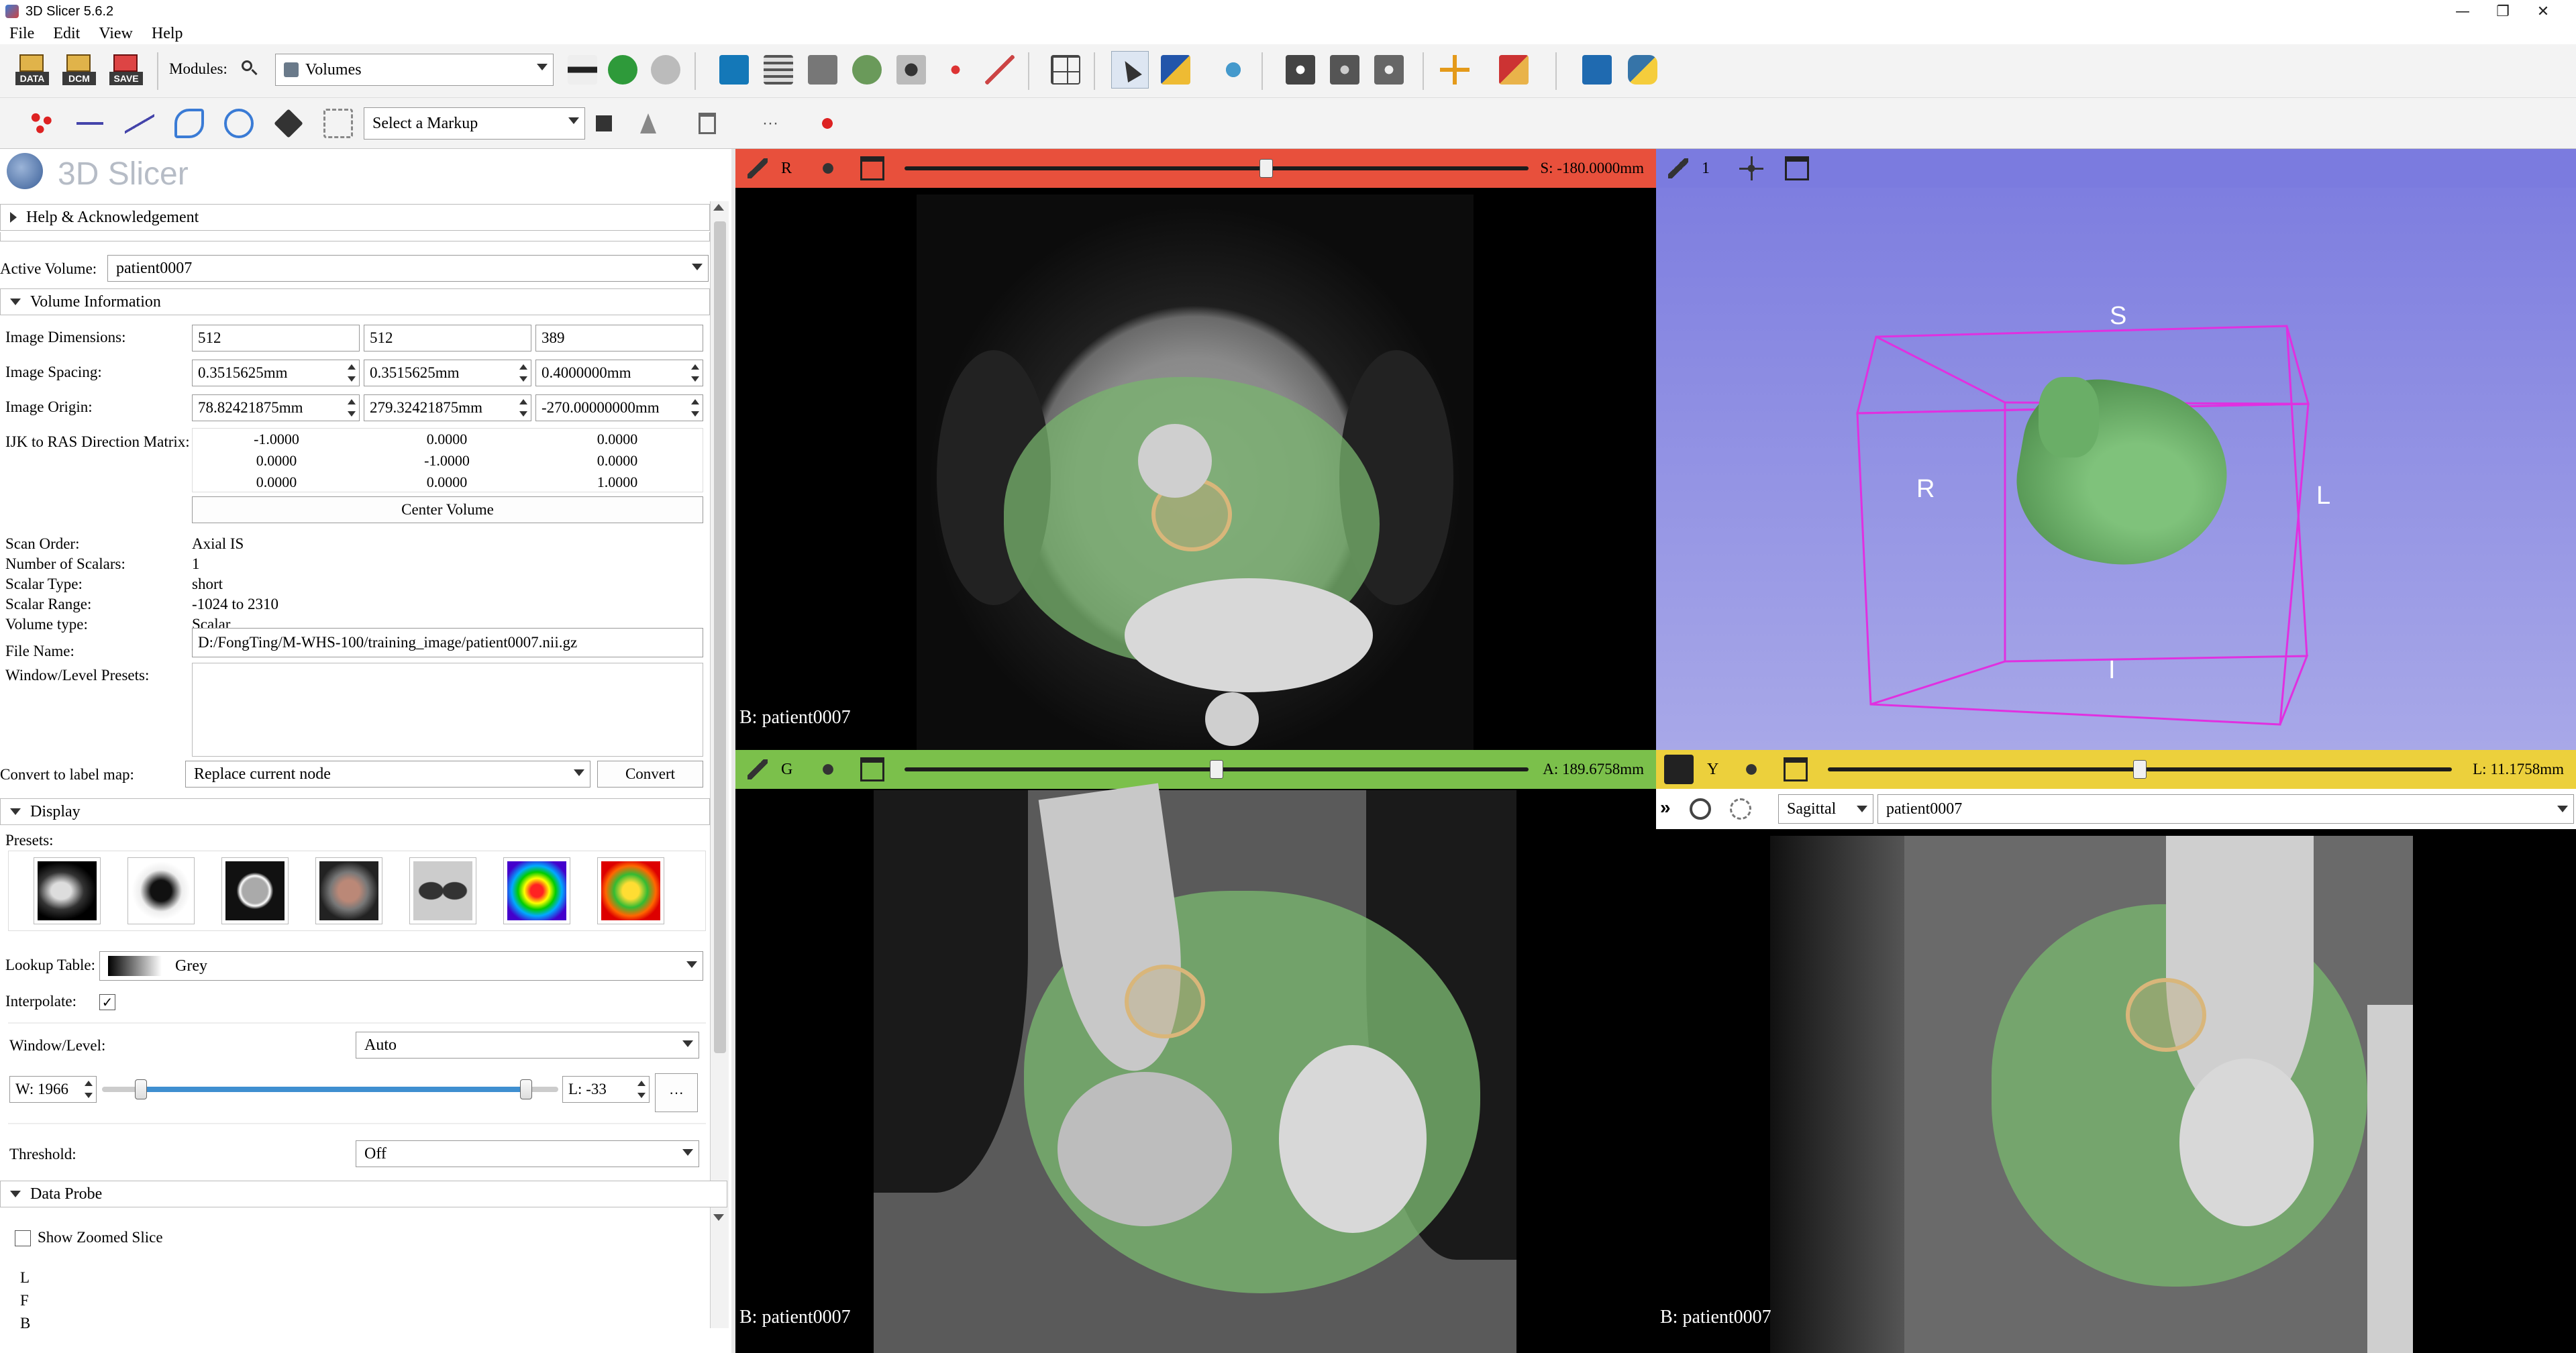 This screenshot has width=2576, height=1353. Describe the element at coordinates (408, 268) in the screenshot. I see `active-volume-selector: patient0007` at that location.